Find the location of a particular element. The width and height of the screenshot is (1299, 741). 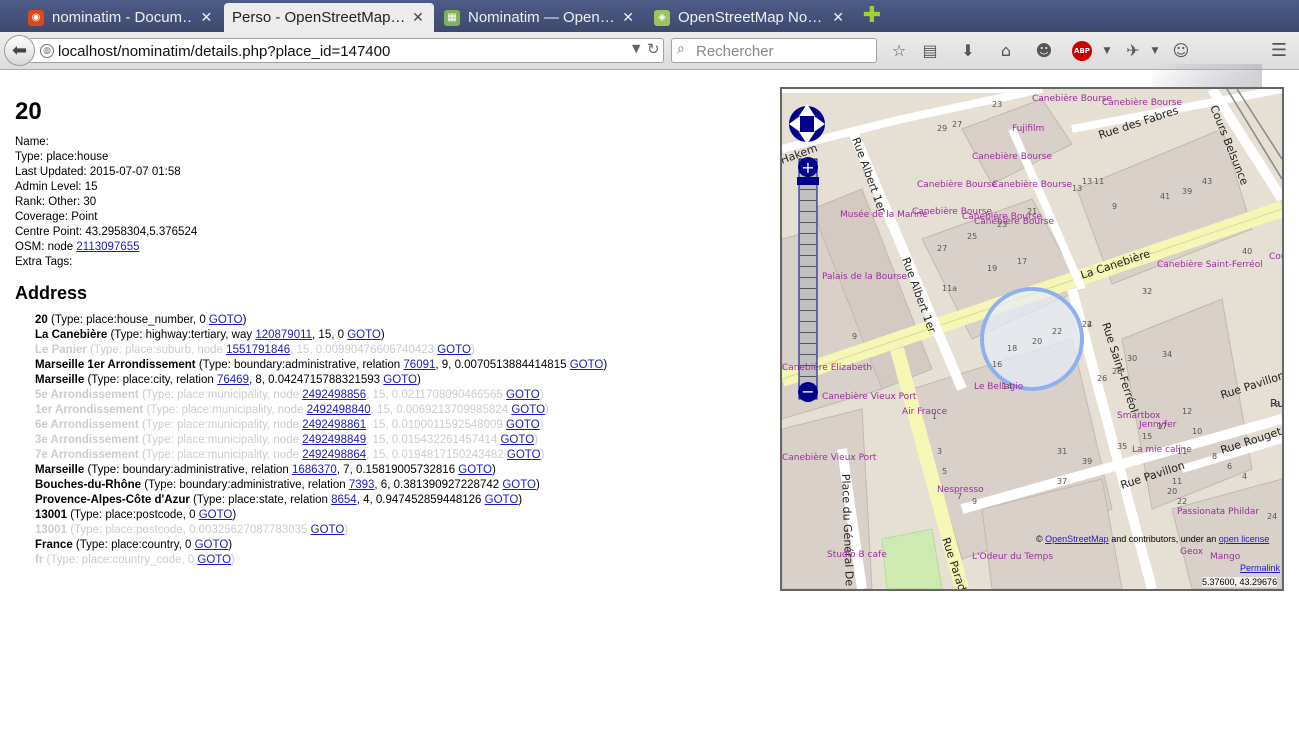

new-tab-icon: ✚ is located at coordinates (872, 16).